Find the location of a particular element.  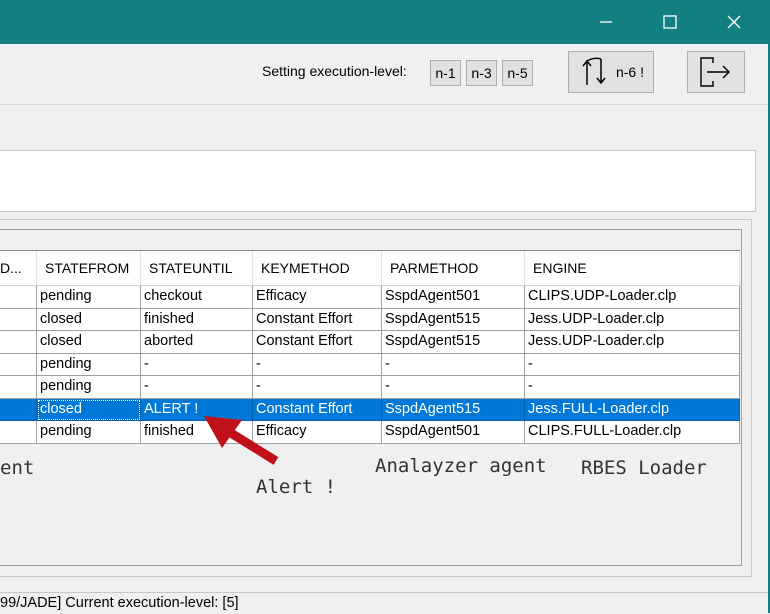

minimize-button is located at coordinates (606, 22).